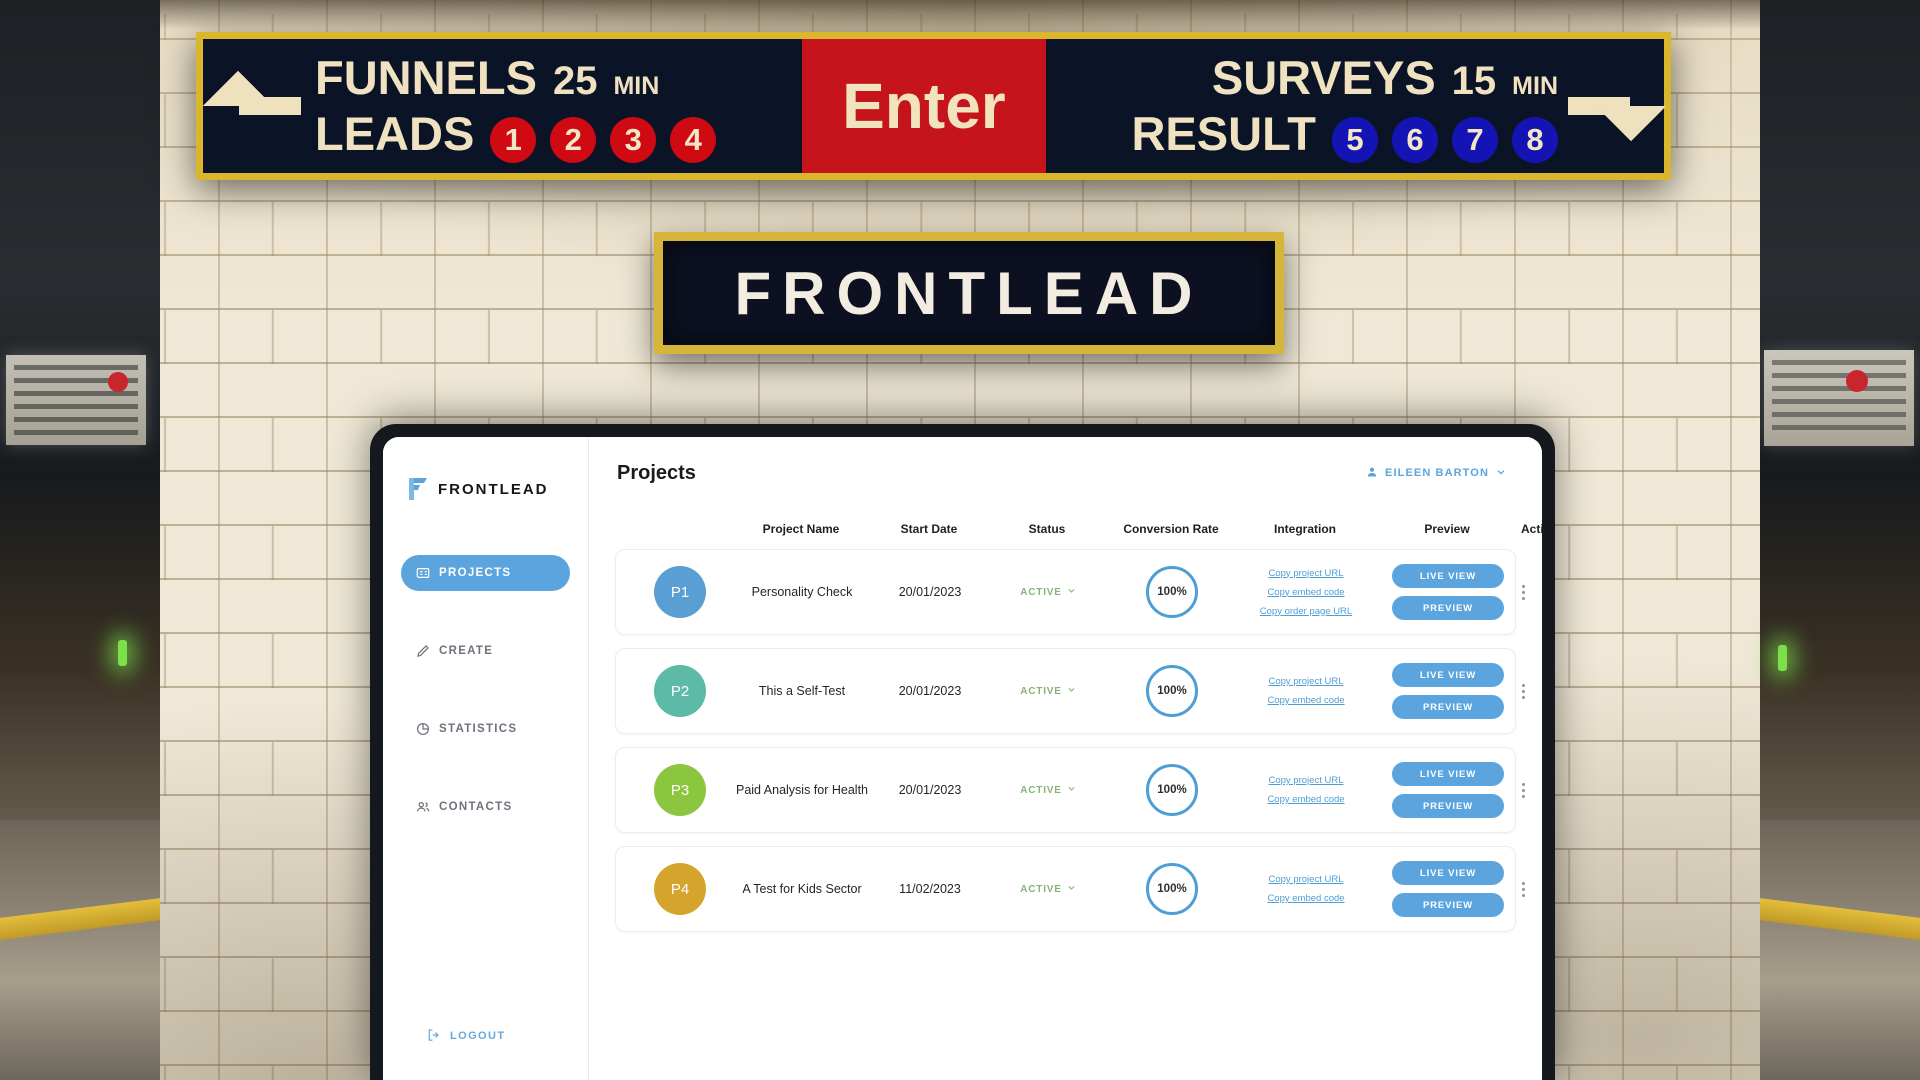 This screenshot has height=1080, width=1920. I want to click on page-title: Projects, so click(656, 472).